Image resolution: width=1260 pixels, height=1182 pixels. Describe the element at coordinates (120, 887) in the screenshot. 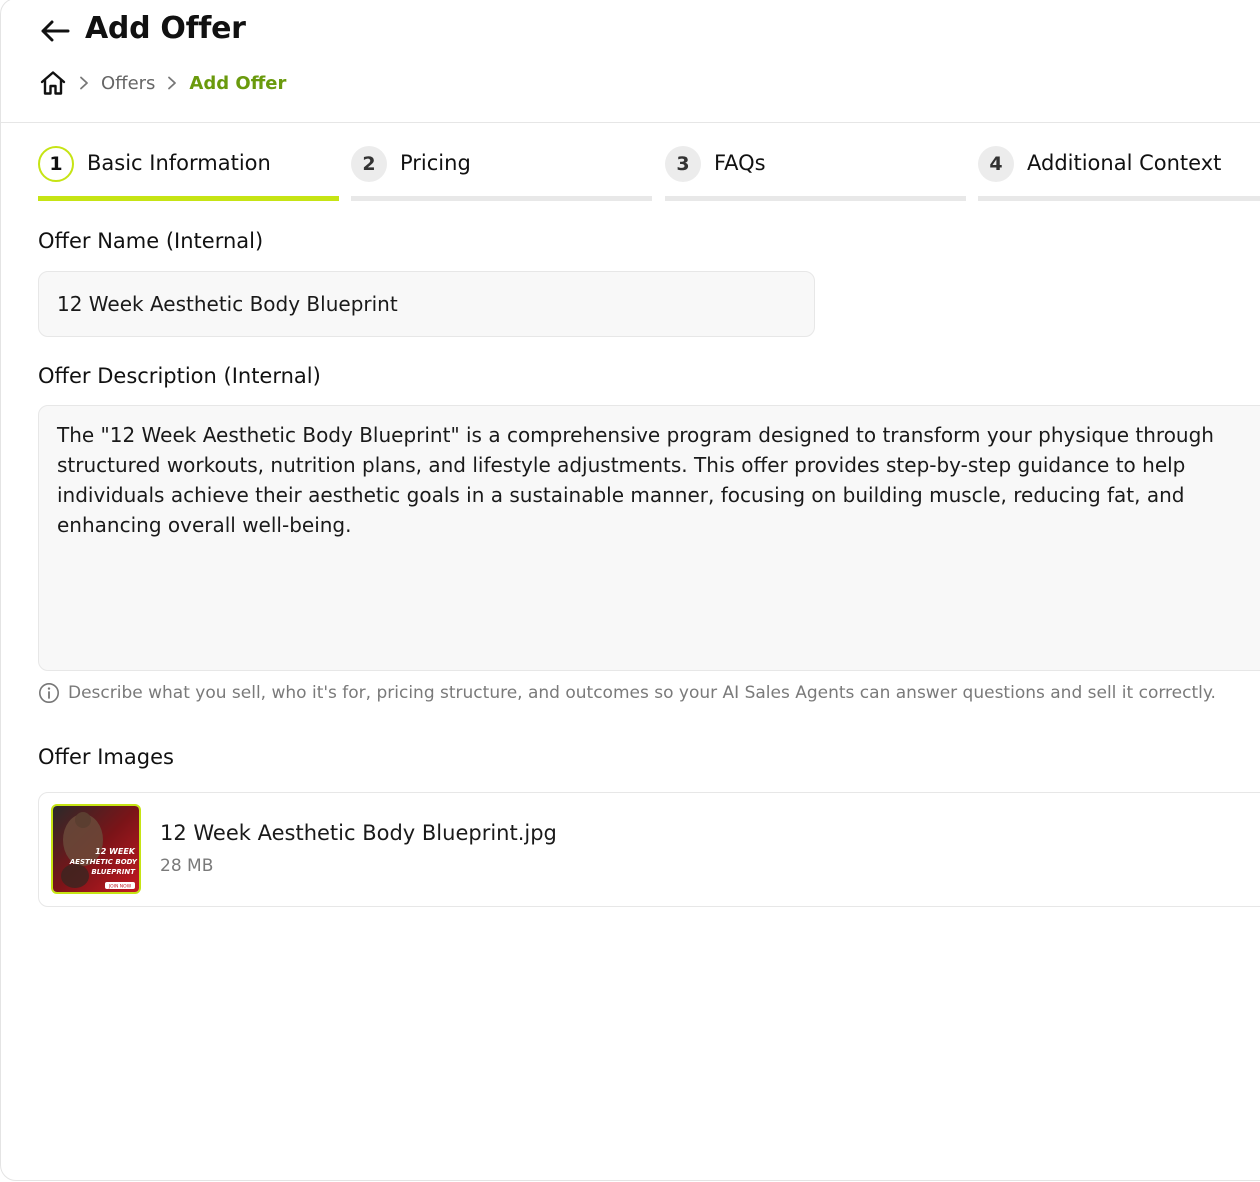

I see `thumb-text-cta: JOIN NOW` at that location.